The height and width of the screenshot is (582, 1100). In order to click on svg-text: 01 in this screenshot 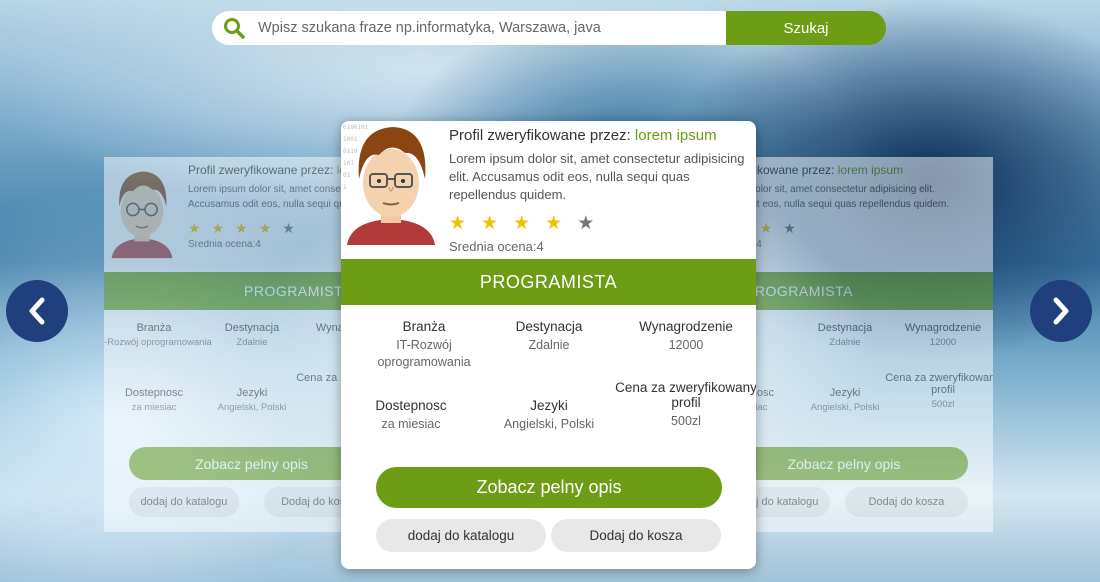, I will do `click(347, 175)`.